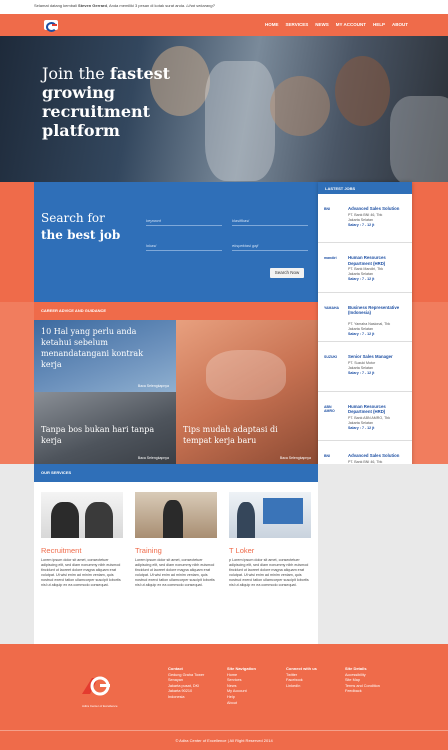 This screenshot has width=448, height=750. What do you see at coordinates (81, 226) in the screenshot?
I see `search-title: Search for the best job` at bounding box center [81, 226].